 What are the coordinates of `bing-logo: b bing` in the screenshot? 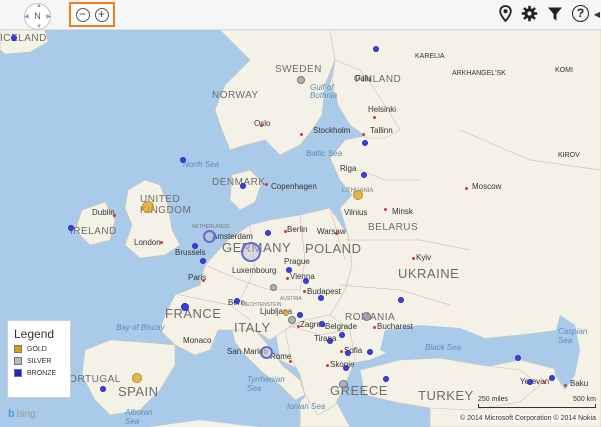 It's located at (22, 414).